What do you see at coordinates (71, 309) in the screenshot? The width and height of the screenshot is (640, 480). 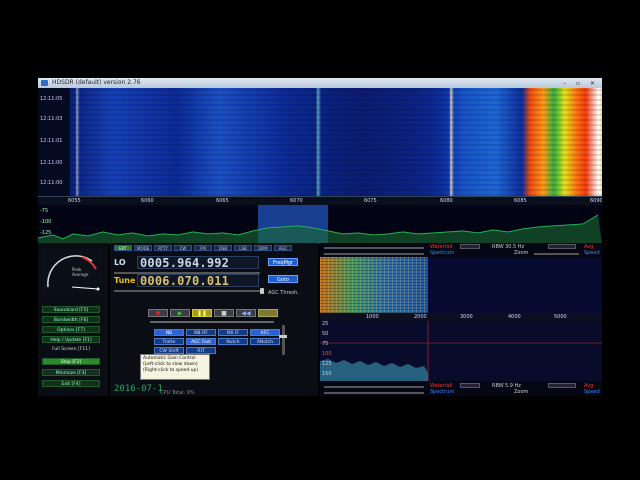 I see `soundcard-button: Soundcard [F5]` at bounding box center [71, 309].